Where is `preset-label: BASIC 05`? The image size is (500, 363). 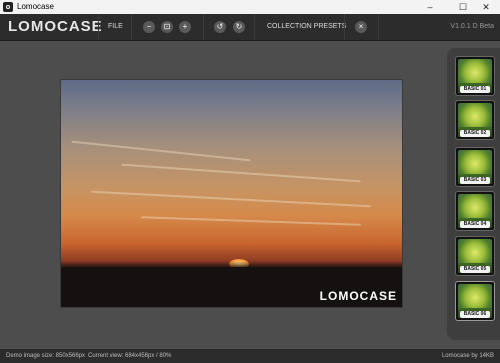 preset-label: BASIC 05 is located at coordinates (475, 269).